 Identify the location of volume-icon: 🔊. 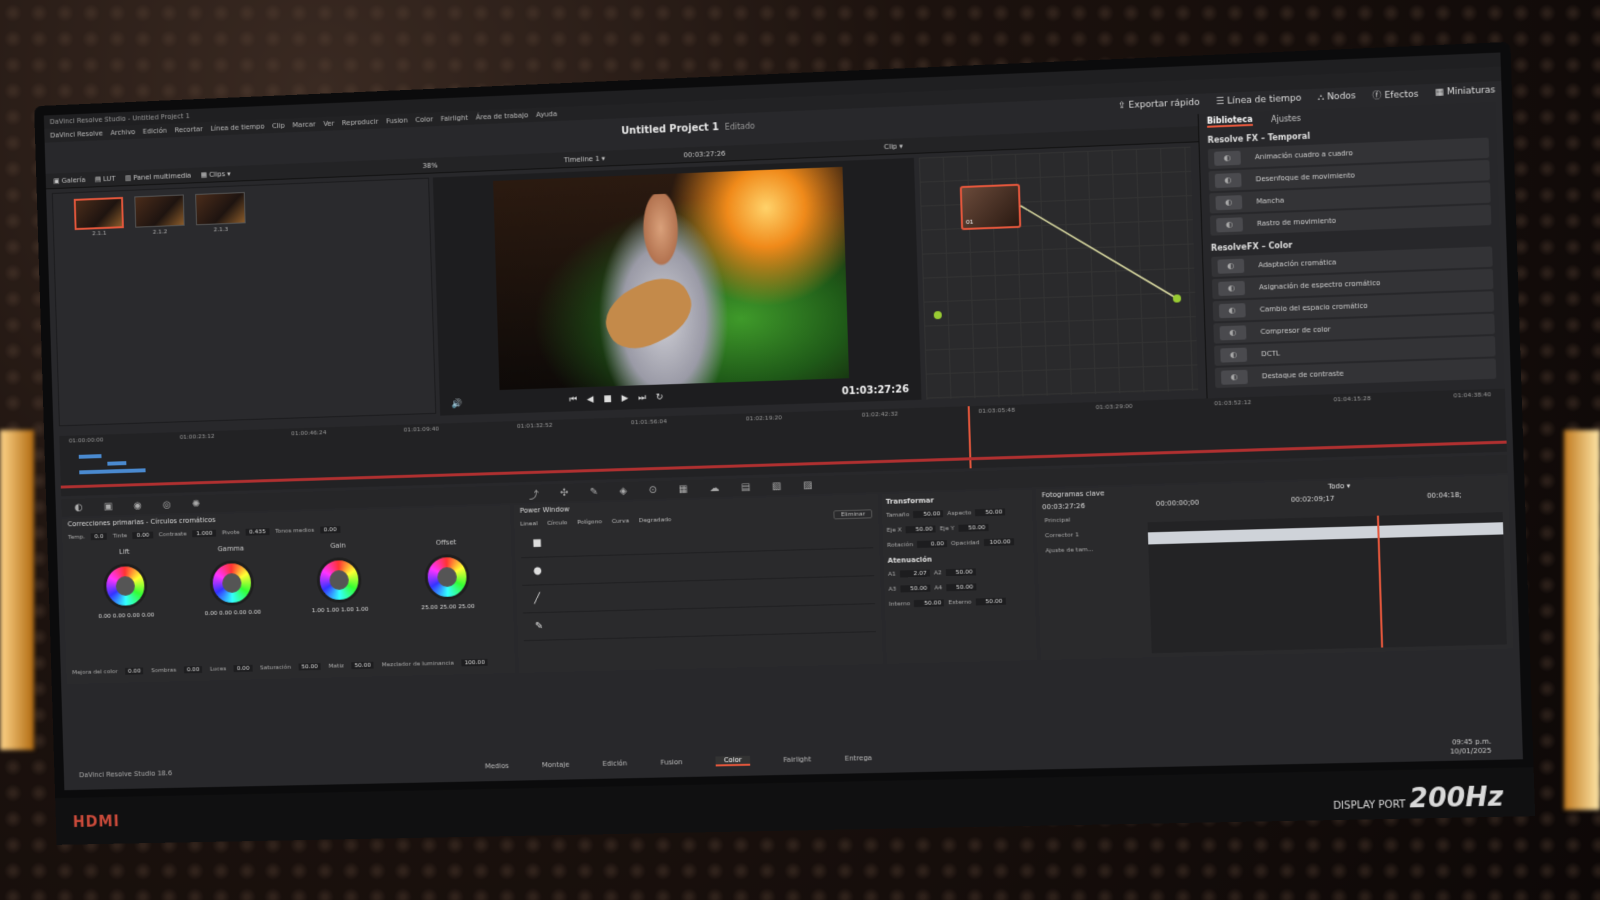
(456, 404).